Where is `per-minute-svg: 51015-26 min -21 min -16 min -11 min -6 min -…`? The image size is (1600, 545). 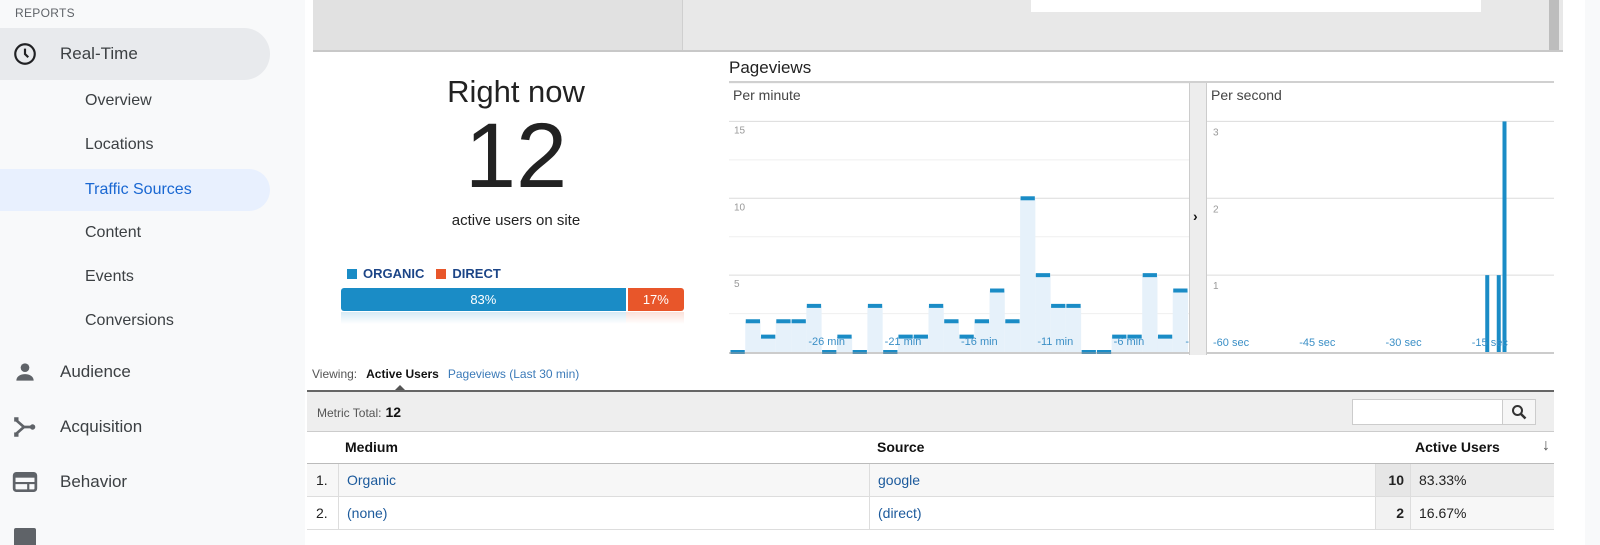 per-minute-svg: 51015-26 min -21 min -16 min -11 min -6 min -… is located at coordinates (959, 218).